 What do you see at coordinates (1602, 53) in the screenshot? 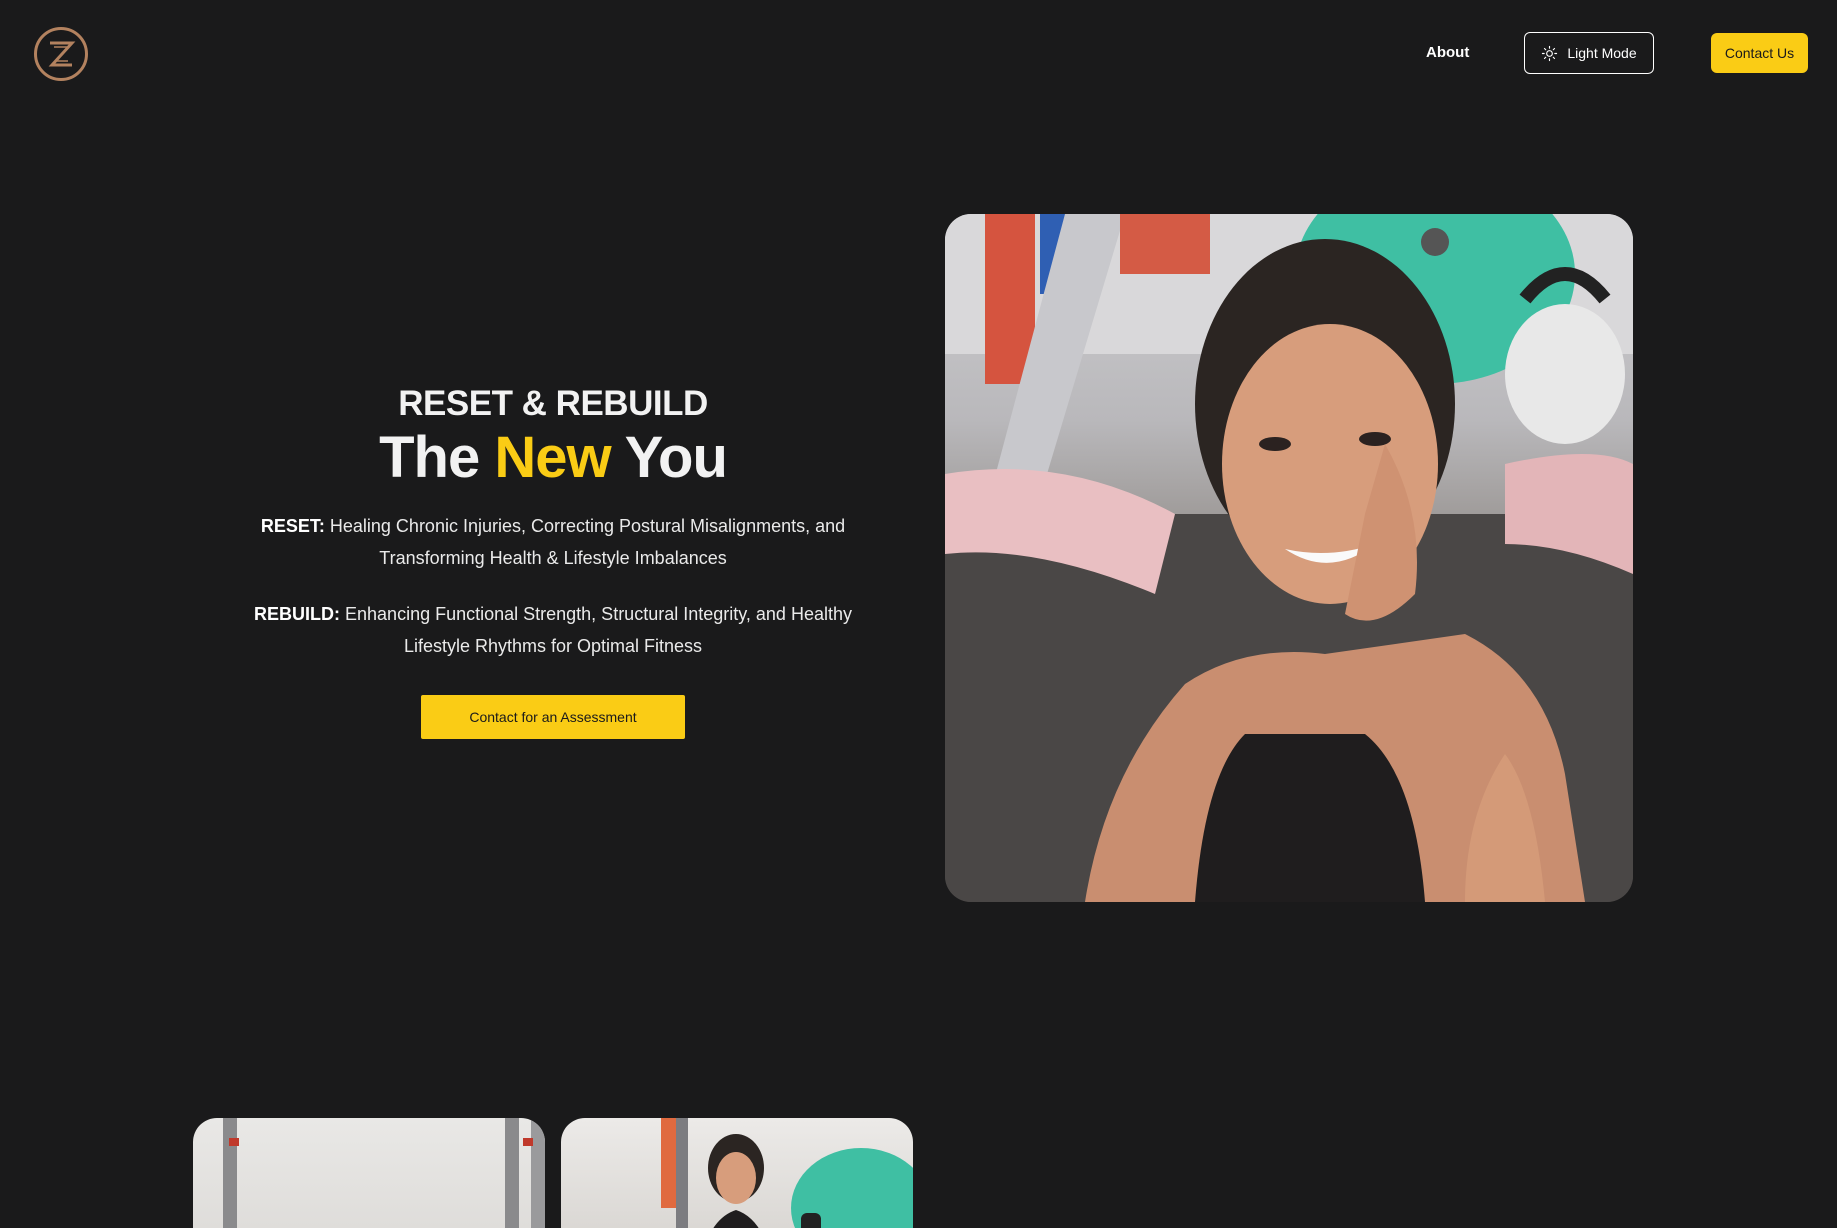
I see `light-mode-label: Light Mode` at bounding box center [1602, 53].